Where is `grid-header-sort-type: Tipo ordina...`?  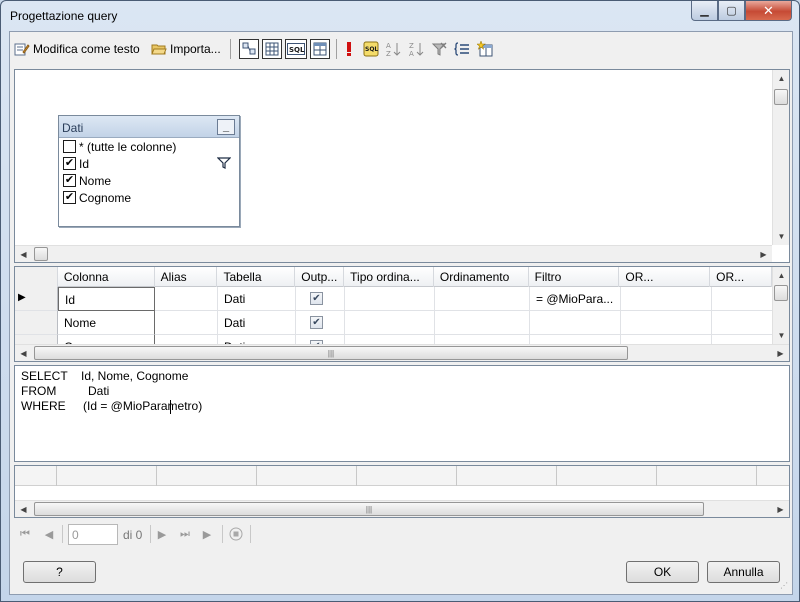
grid-header-sort-type: Tipo ordina... is located at coordinates (389, 277).